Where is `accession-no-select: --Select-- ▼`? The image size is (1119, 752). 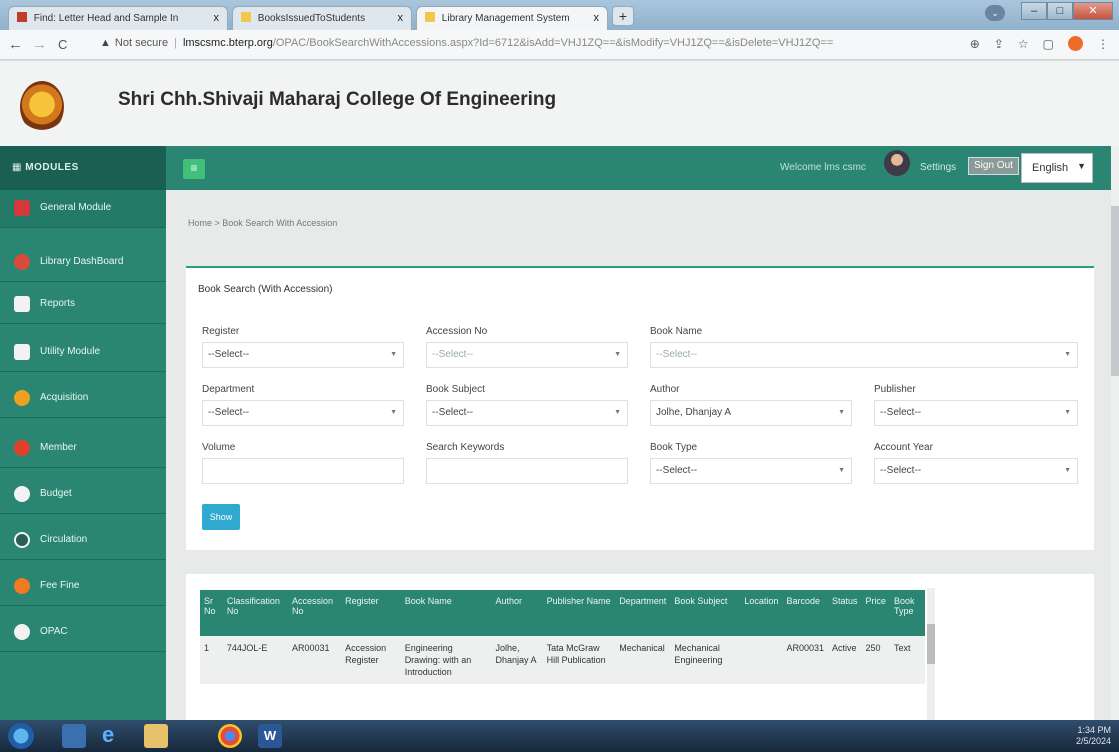 accession-no-select: --Select-- ▼ is located at coordinates (527, 355).